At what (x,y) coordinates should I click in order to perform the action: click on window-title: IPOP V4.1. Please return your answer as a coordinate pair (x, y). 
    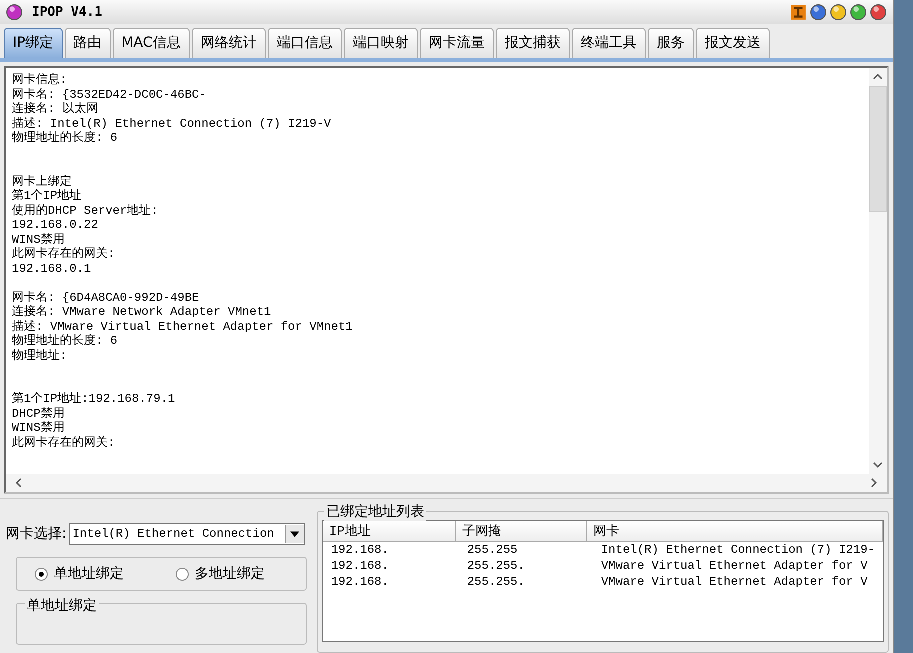
    Looking at the image, I should click on (67, 12).